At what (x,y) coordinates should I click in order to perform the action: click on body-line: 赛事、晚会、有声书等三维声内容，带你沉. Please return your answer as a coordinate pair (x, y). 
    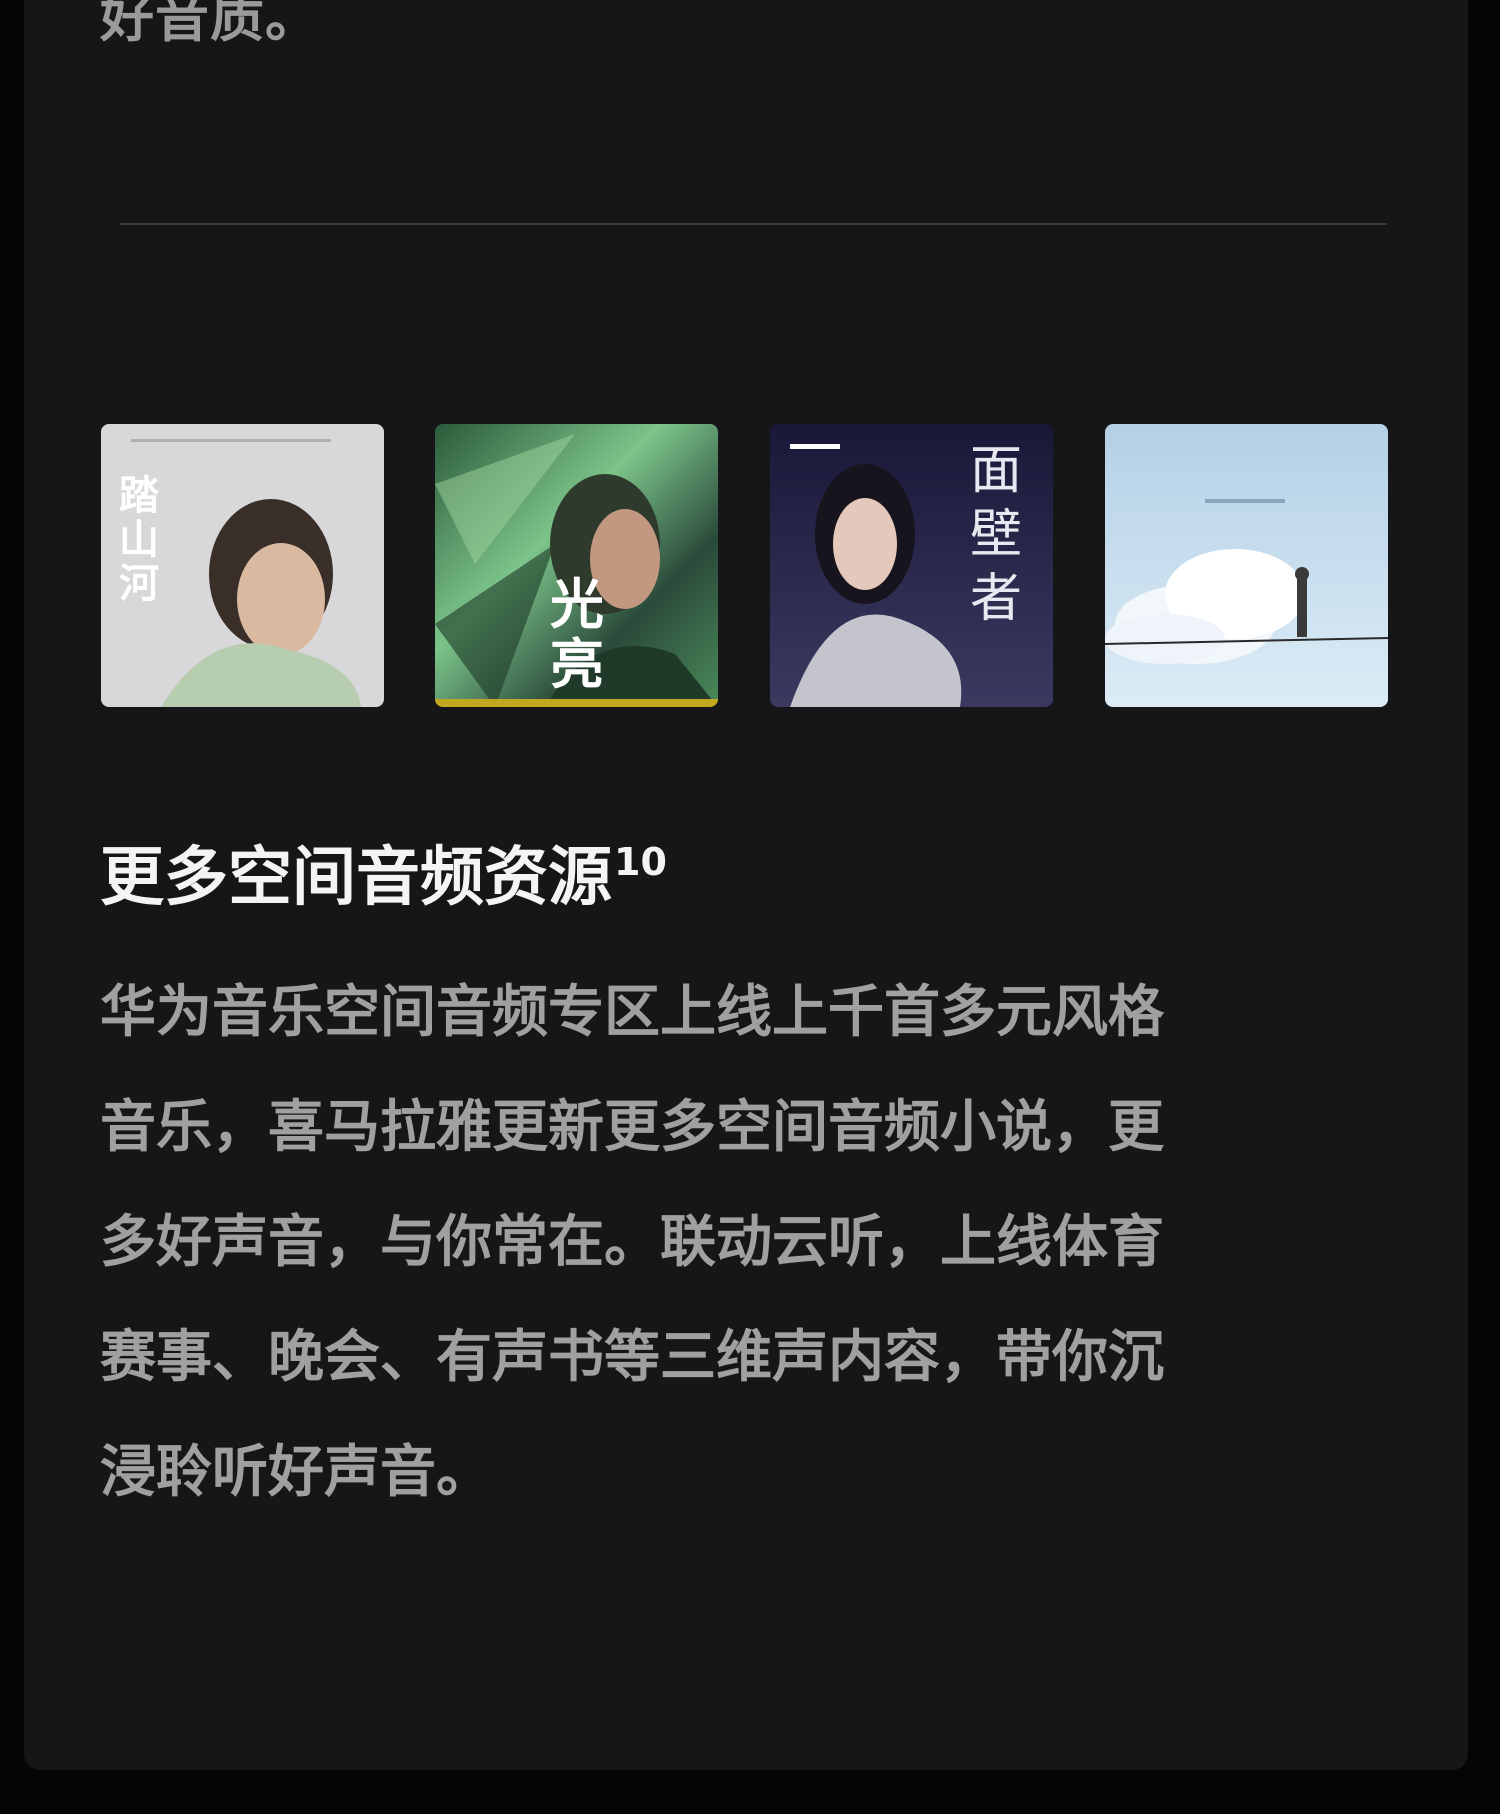
    Looking at the image, I should click on (632, 1357).